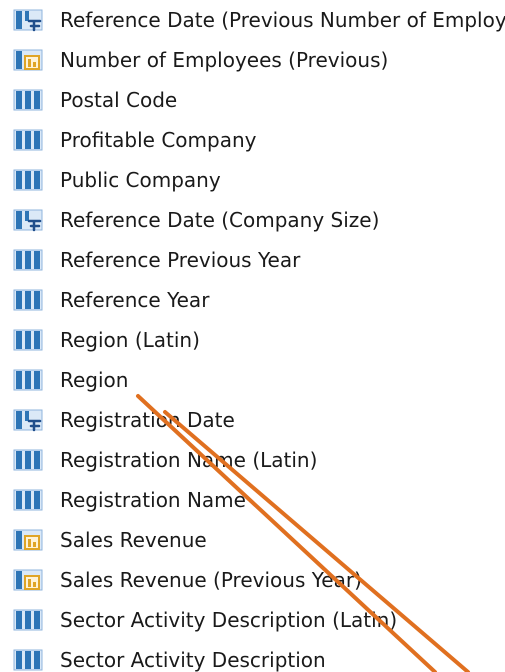 This screenshot has height=672, width=505. I want to click on field-label: Sales Revenue (Previous Year), so click(211, 580).